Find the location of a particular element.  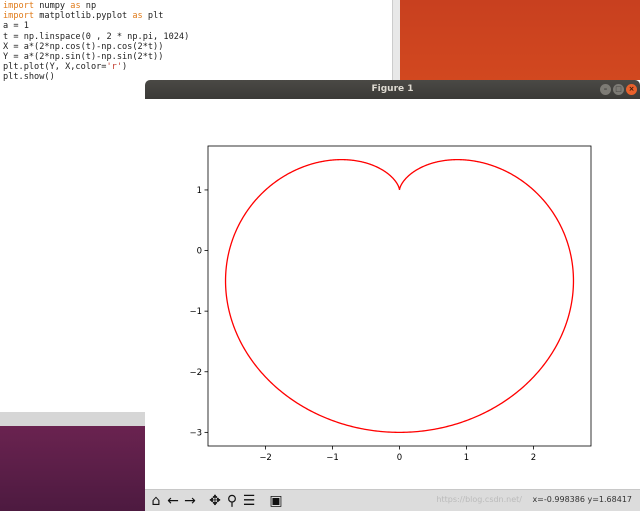

forward-arrow-icon: → is located at coordinates (190, 501).